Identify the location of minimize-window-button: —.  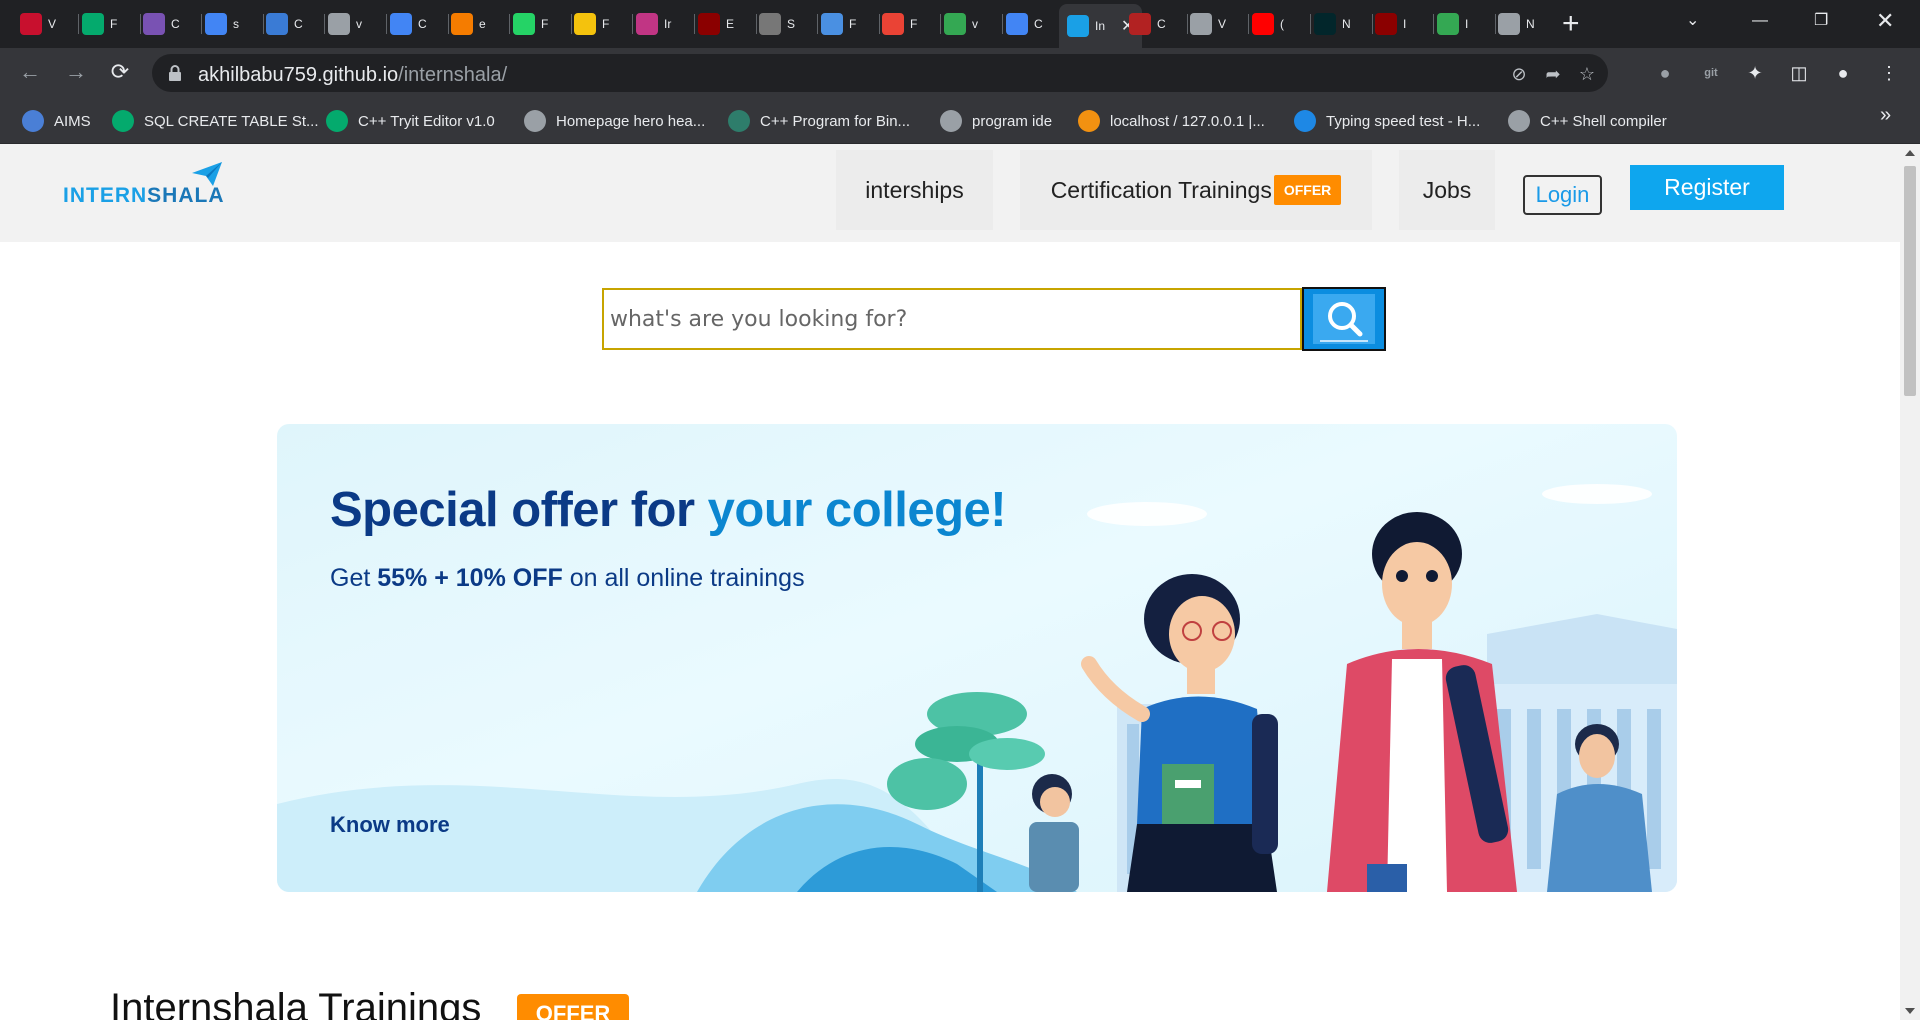
(1760, 21).